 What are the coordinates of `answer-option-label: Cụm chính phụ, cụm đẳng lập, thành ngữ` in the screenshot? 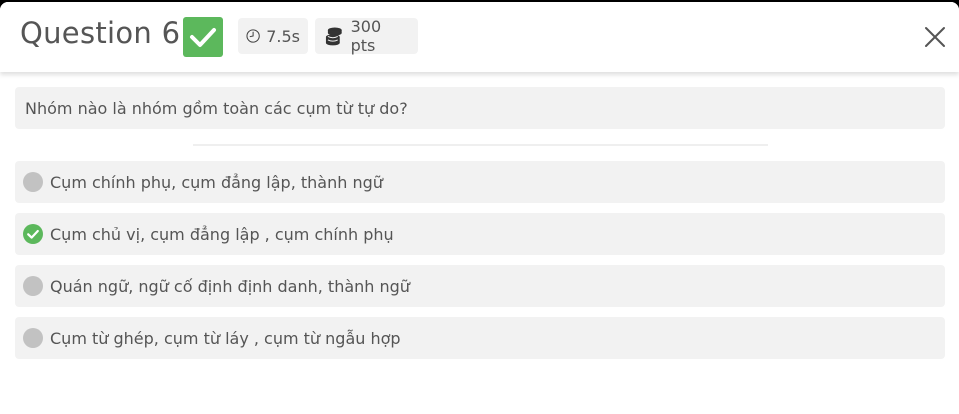 It's located at (216, 182).